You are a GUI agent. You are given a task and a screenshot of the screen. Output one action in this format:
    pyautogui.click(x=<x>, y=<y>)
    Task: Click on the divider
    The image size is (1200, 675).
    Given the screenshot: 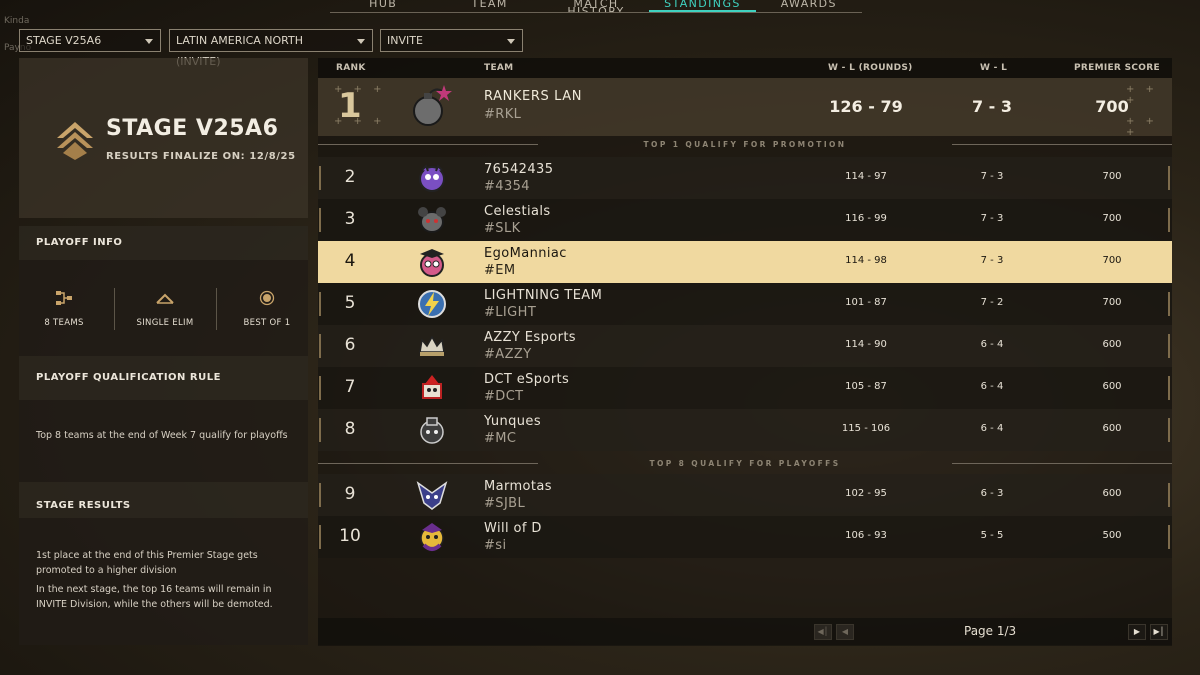 What is the action you would take?
    pyautogui.click(x=216, y=309)
    